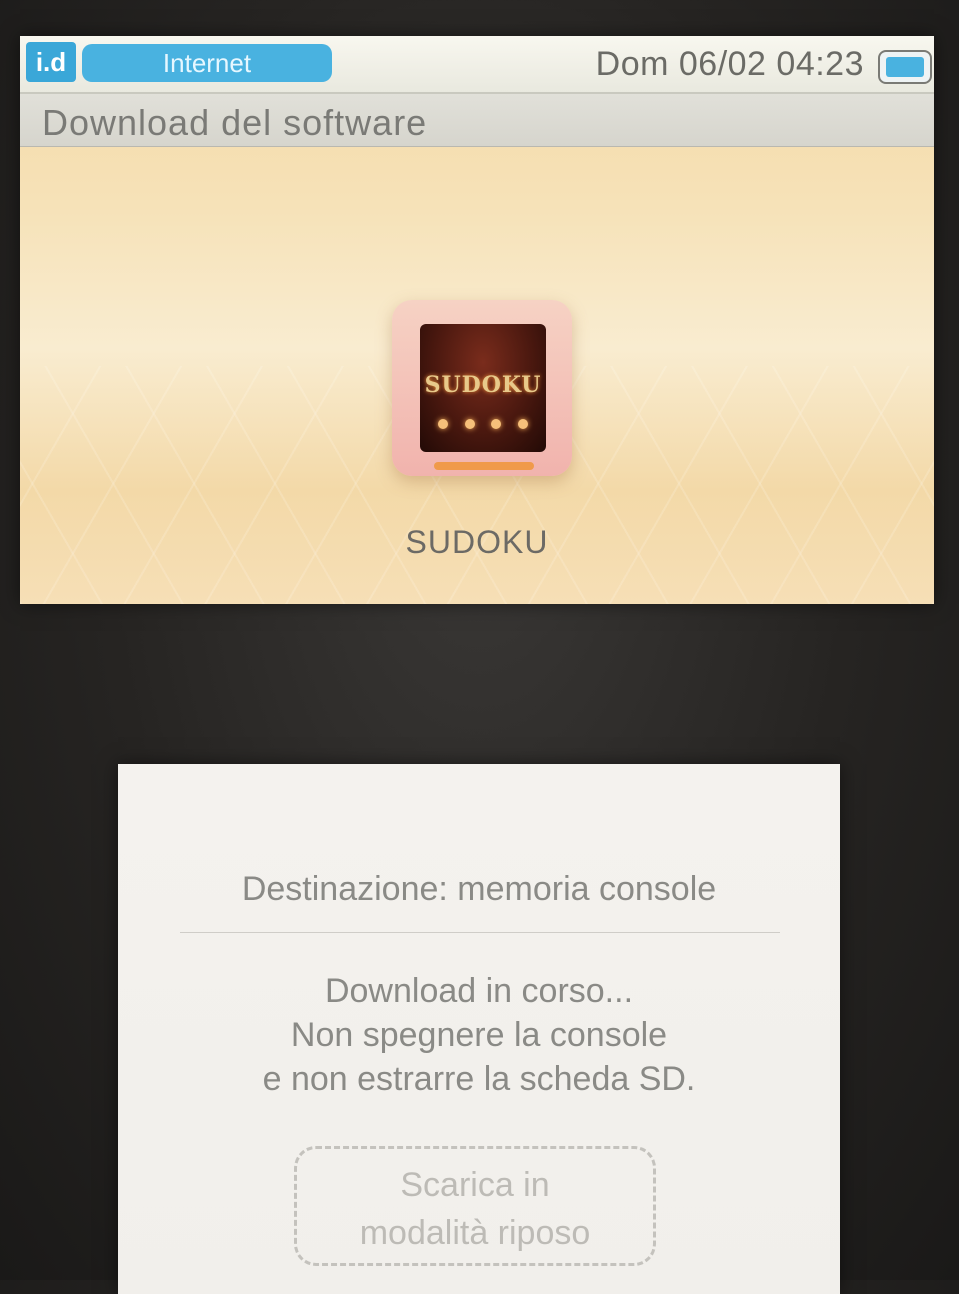 This screenshot has height=1294, width=959. Describe the element at coordinates (207, 63) in the screenshot. I see `connection-indicator: Internet` at that location.